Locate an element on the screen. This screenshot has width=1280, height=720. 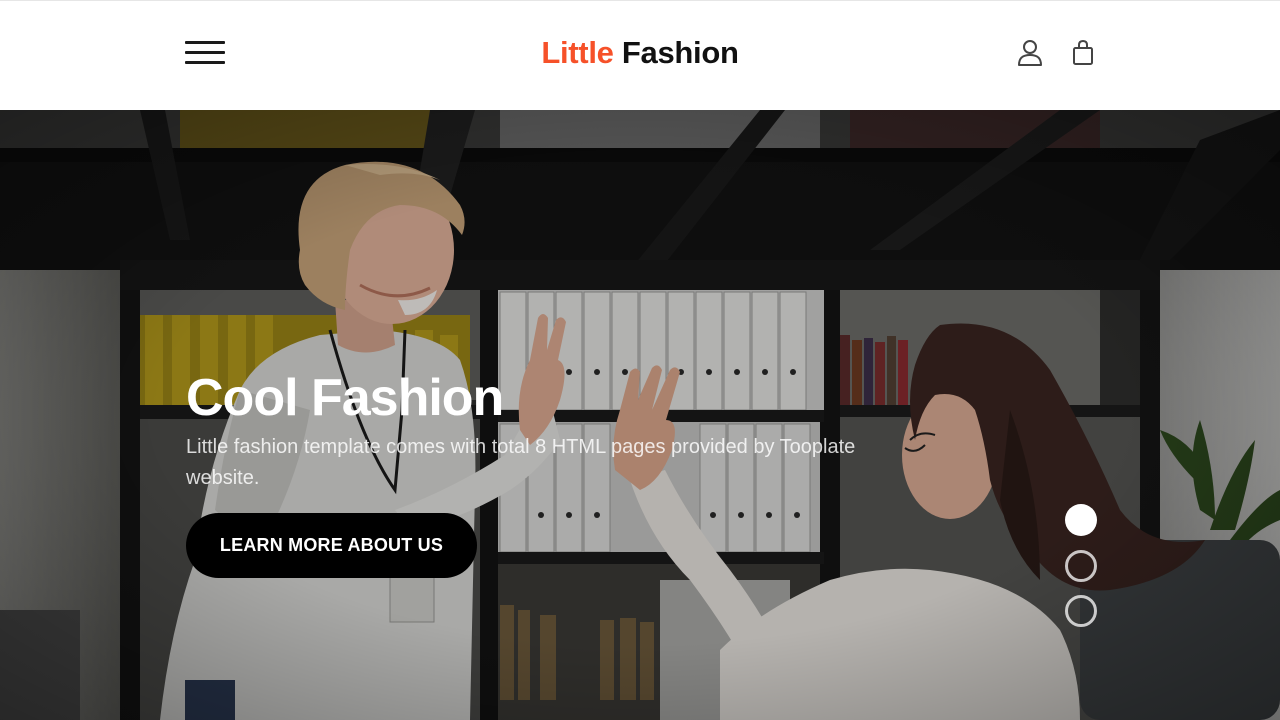
slider-indicators is located at coordinates (1081, 567).